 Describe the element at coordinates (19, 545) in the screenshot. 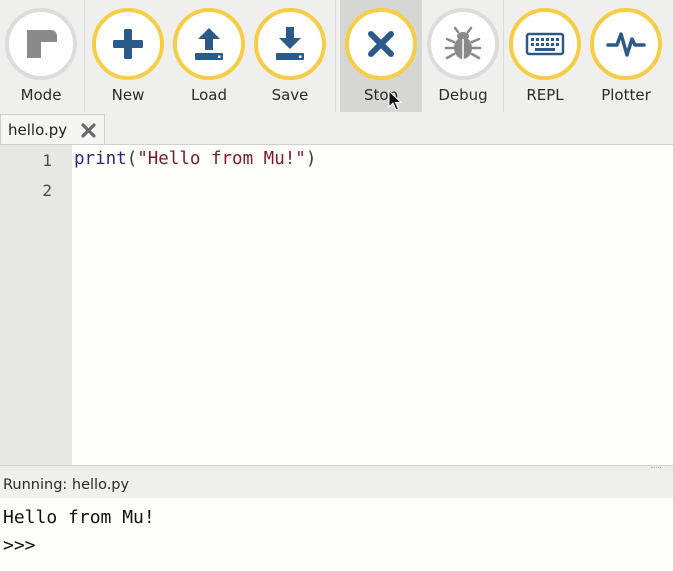

I see `repl-prompt: >>>` at that location.